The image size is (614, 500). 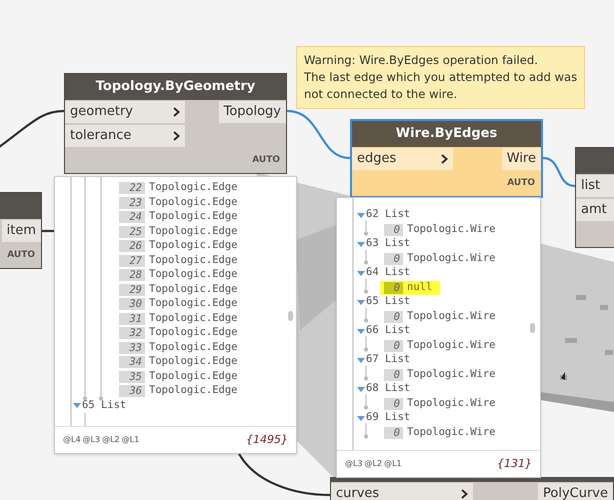 I want to click on node-card: curves PolyCurve, so click(x=472, y=488).